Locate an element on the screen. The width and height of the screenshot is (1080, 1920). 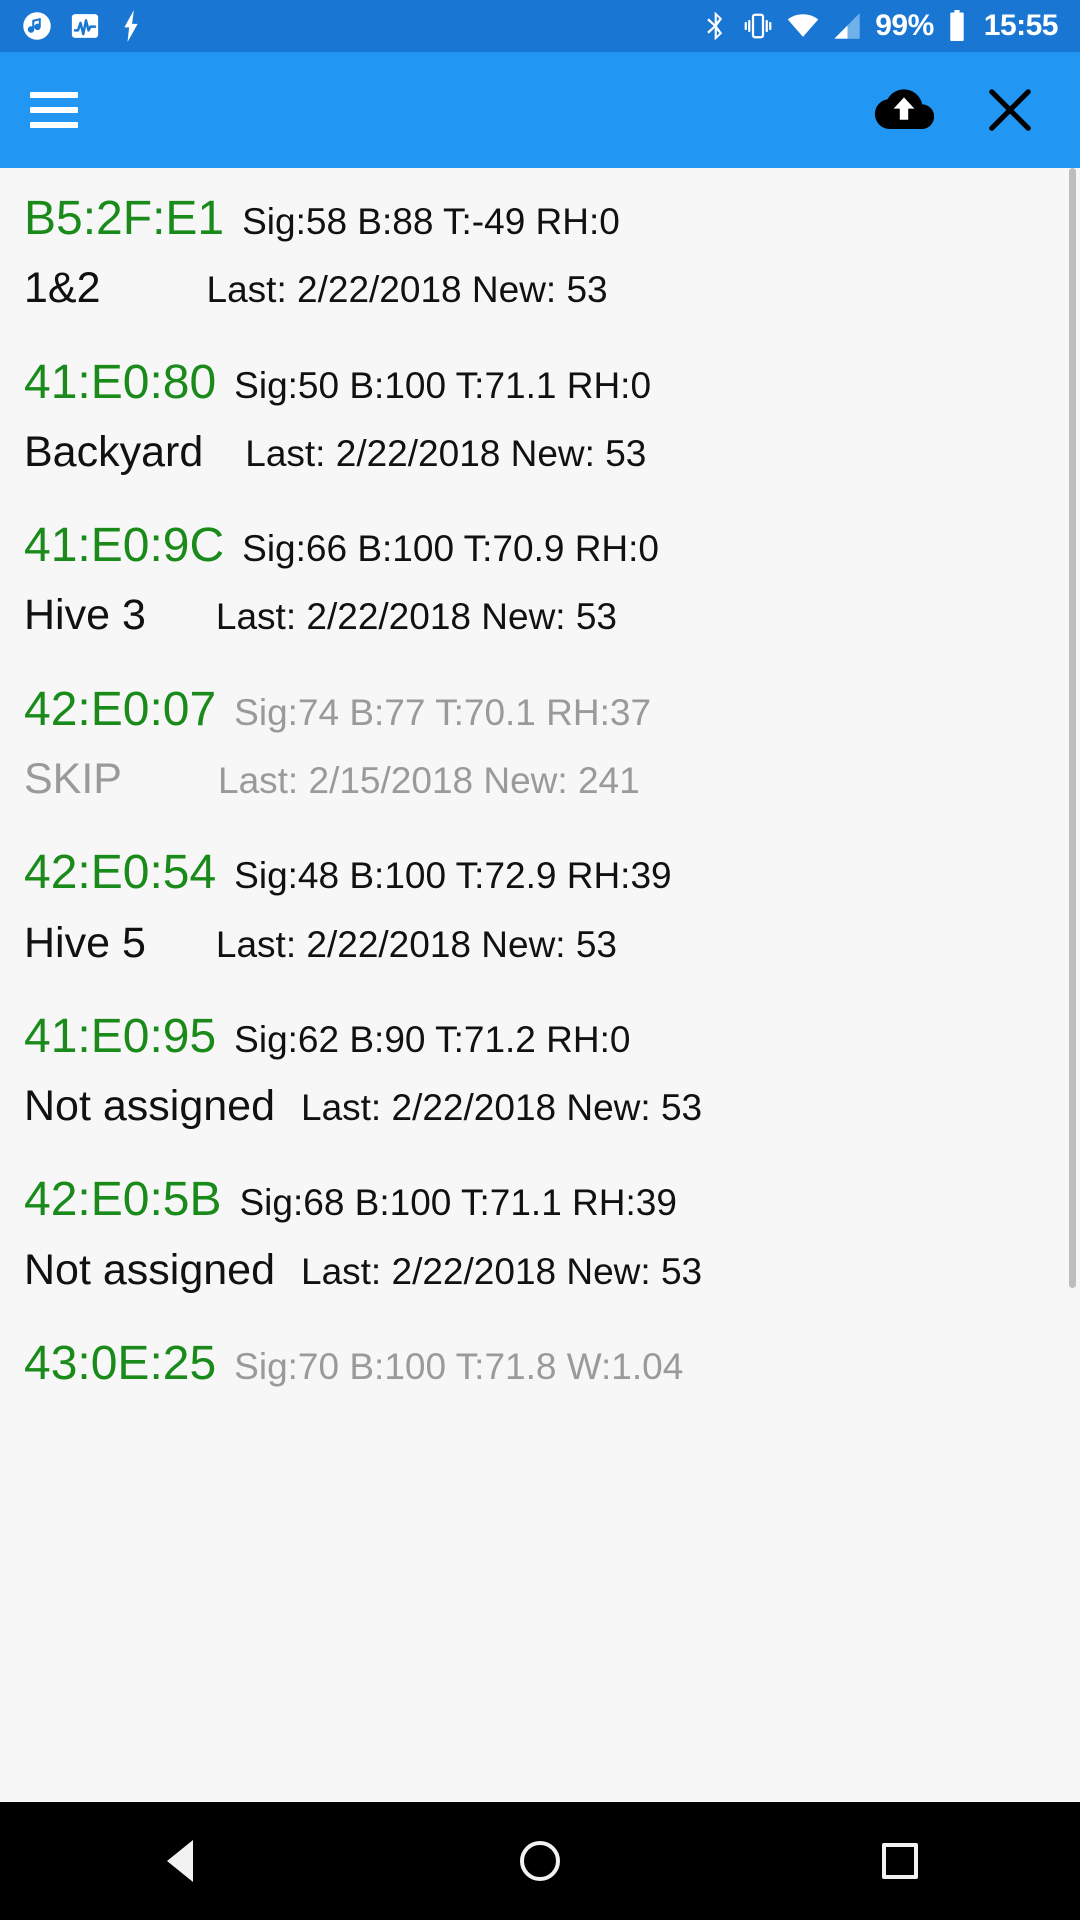
wifi-icon is located at coordinates (803, 26).